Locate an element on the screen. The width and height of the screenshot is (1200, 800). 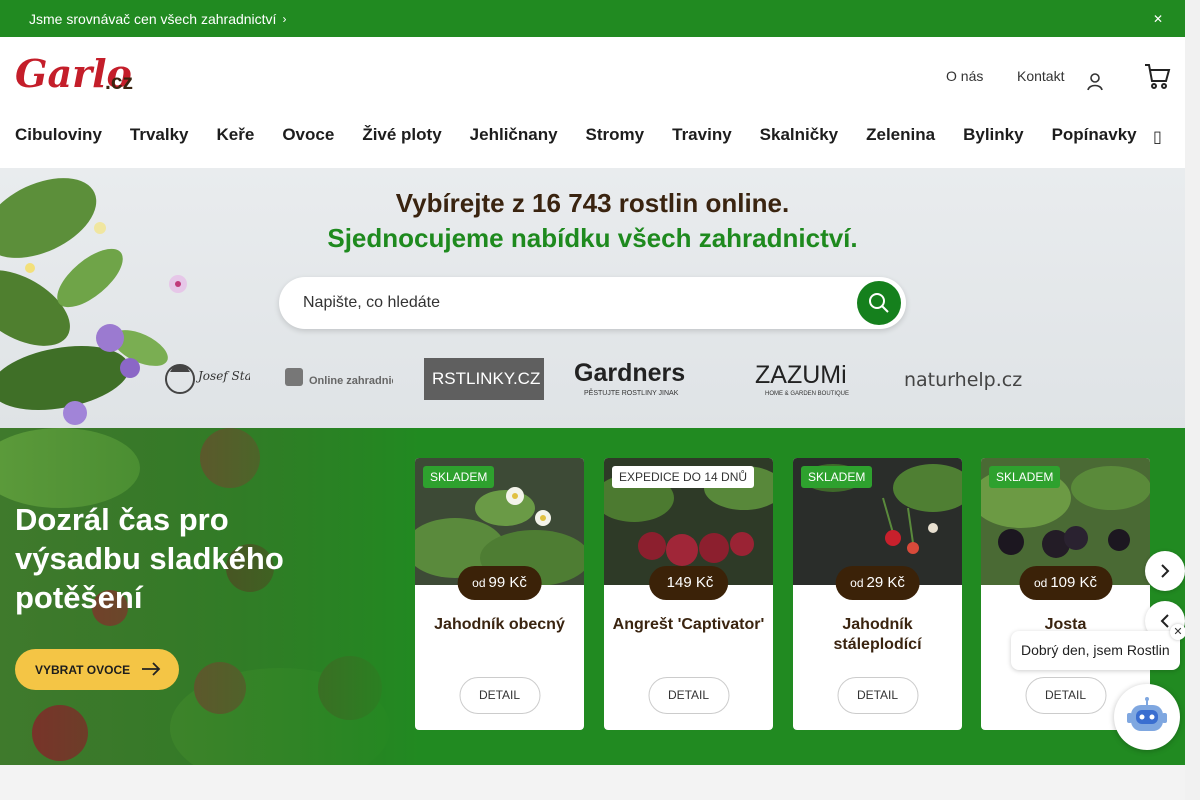
arrow-right-icon is located at coordinates (151, 669).